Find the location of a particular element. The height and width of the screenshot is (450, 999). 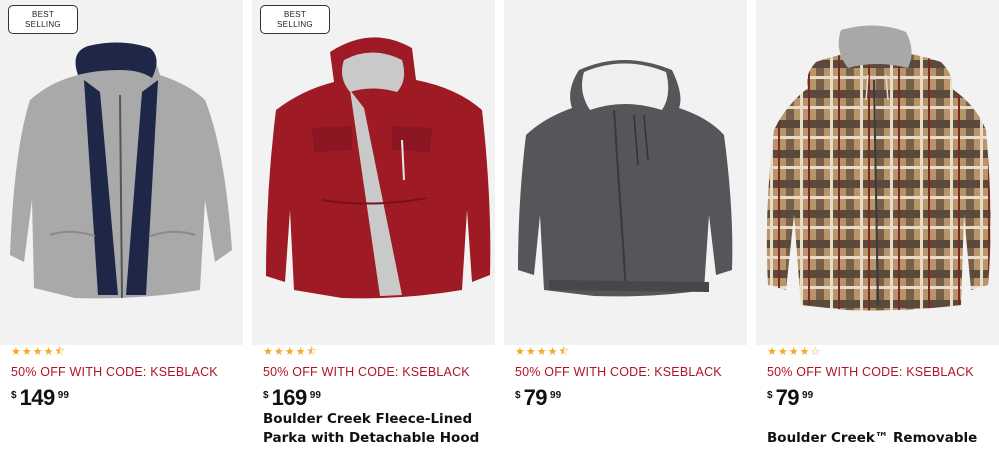

price-dollars: 149 is located at coordinates (37, 397).